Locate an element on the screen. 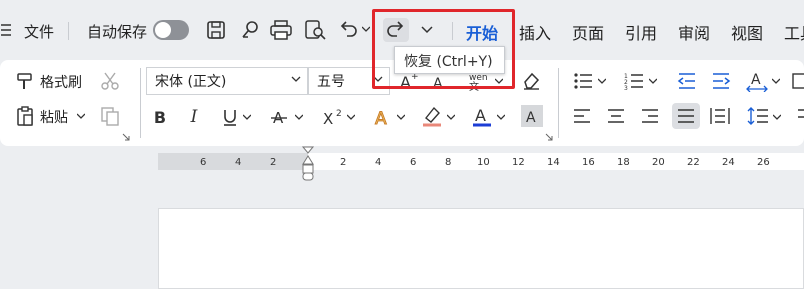 The image size is (804, 289). sort-icon is located at coordinates (798, 81).